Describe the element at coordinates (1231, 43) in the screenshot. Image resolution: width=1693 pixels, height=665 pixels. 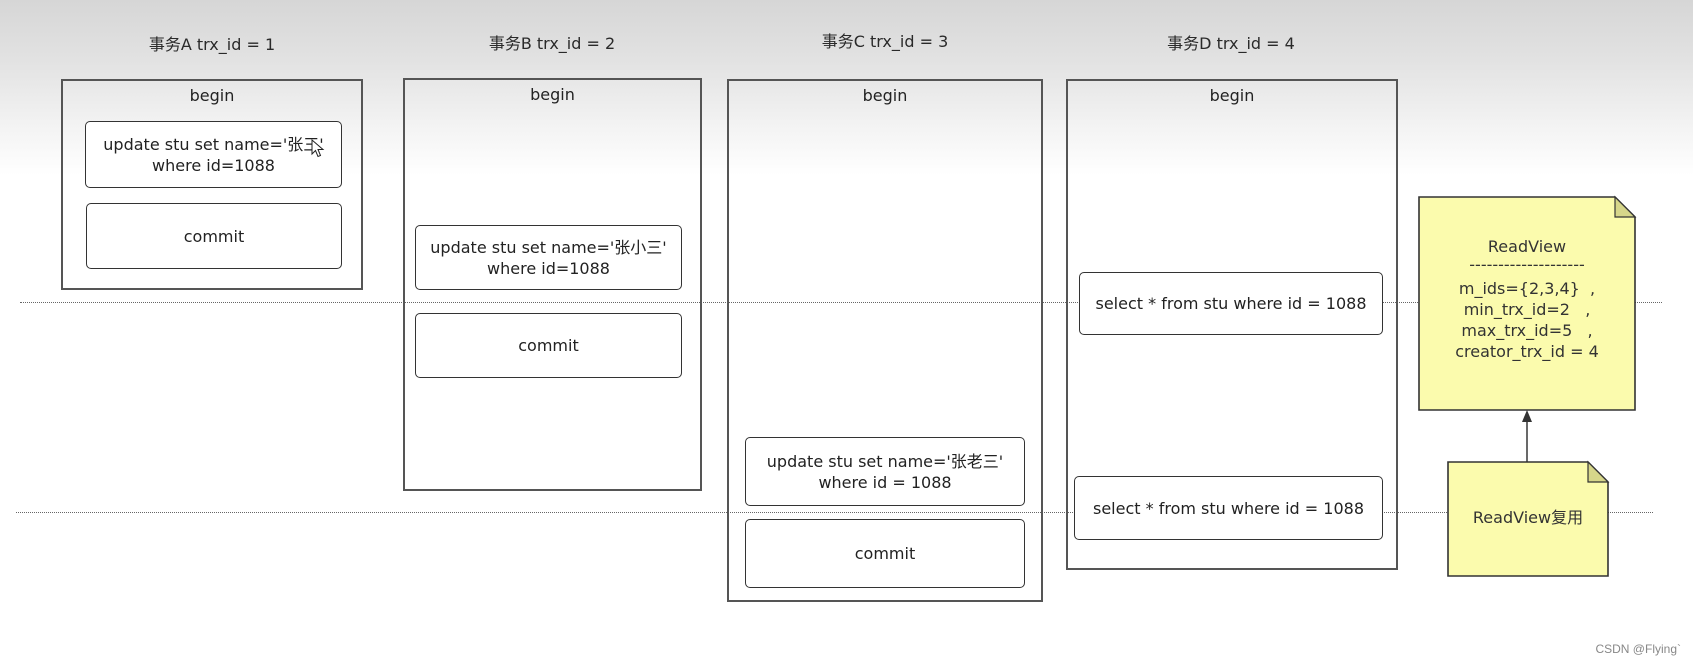
I see `transaction-d-title: 事务D trx_id = 4` at that location.